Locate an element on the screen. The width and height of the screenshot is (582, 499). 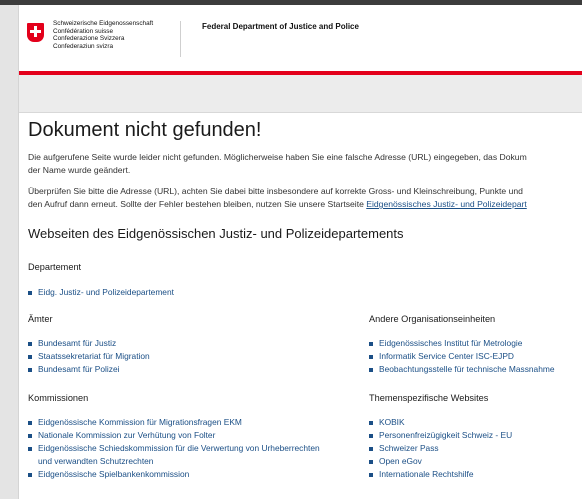
left-gutter is located at coordinates (9, 252).